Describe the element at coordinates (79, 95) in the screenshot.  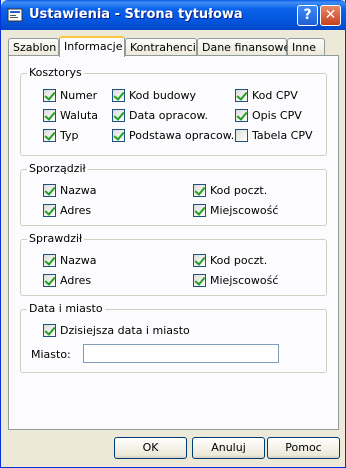
I see `checkbox-label: Numer` at that location.